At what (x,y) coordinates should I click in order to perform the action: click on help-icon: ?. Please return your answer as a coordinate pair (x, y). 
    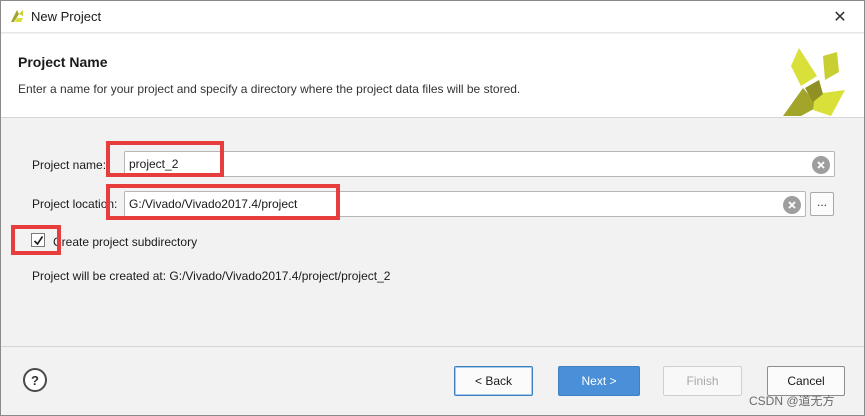
    Looking at the image, I should click on (35, 380).